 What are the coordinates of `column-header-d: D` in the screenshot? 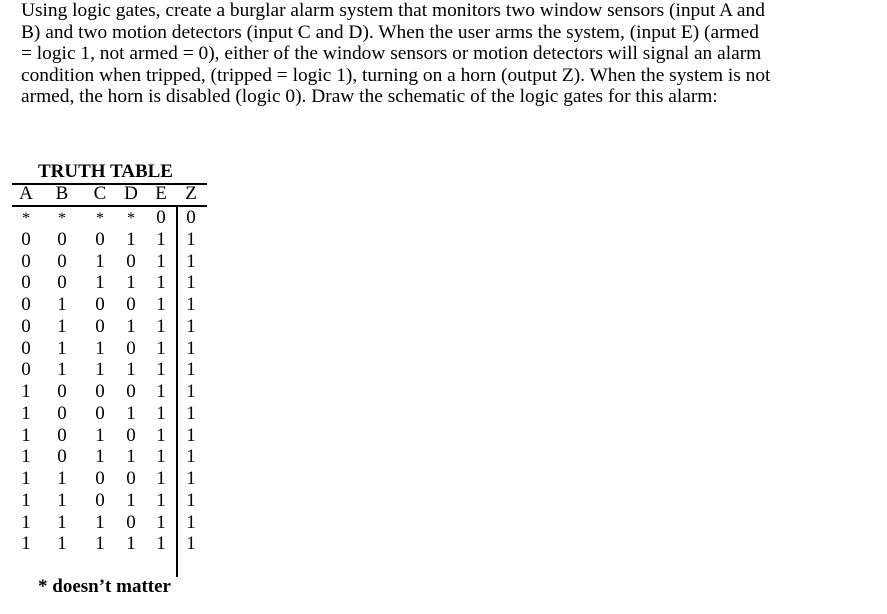 It's located at (131, 193).